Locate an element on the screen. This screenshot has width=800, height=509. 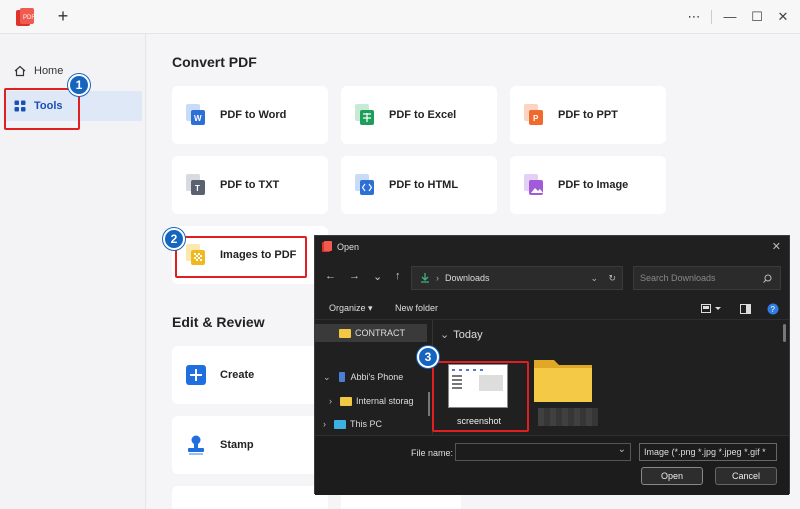
tool-create: Create is located at coordinates (250, 375).